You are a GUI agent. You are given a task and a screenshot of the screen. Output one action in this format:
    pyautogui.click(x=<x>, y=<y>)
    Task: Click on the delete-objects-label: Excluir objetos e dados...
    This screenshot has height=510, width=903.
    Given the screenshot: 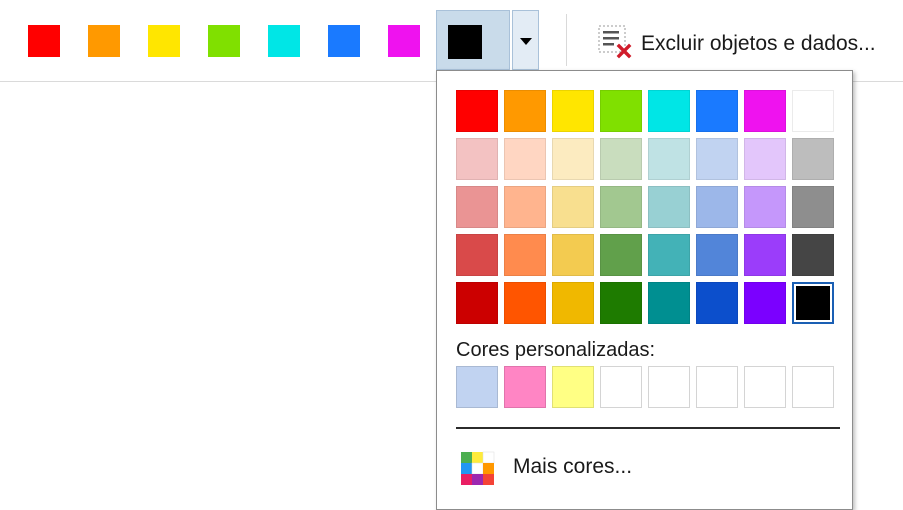 What is the action you would take?
    pyautogui.click(x=758, y=43)
    